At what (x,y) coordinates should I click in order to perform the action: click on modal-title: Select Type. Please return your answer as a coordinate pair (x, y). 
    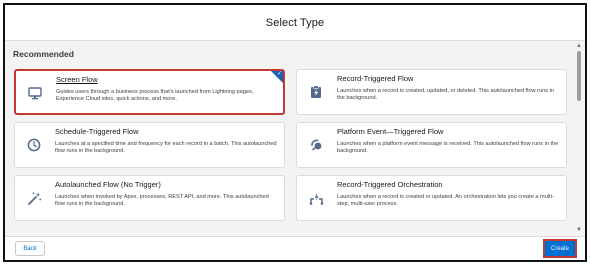
    Looking at the image, I should click on (295, 22).